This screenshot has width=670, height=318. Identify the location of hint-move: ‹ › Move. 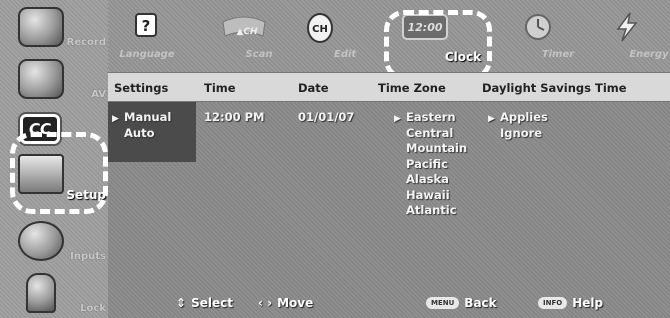
(285, 303).